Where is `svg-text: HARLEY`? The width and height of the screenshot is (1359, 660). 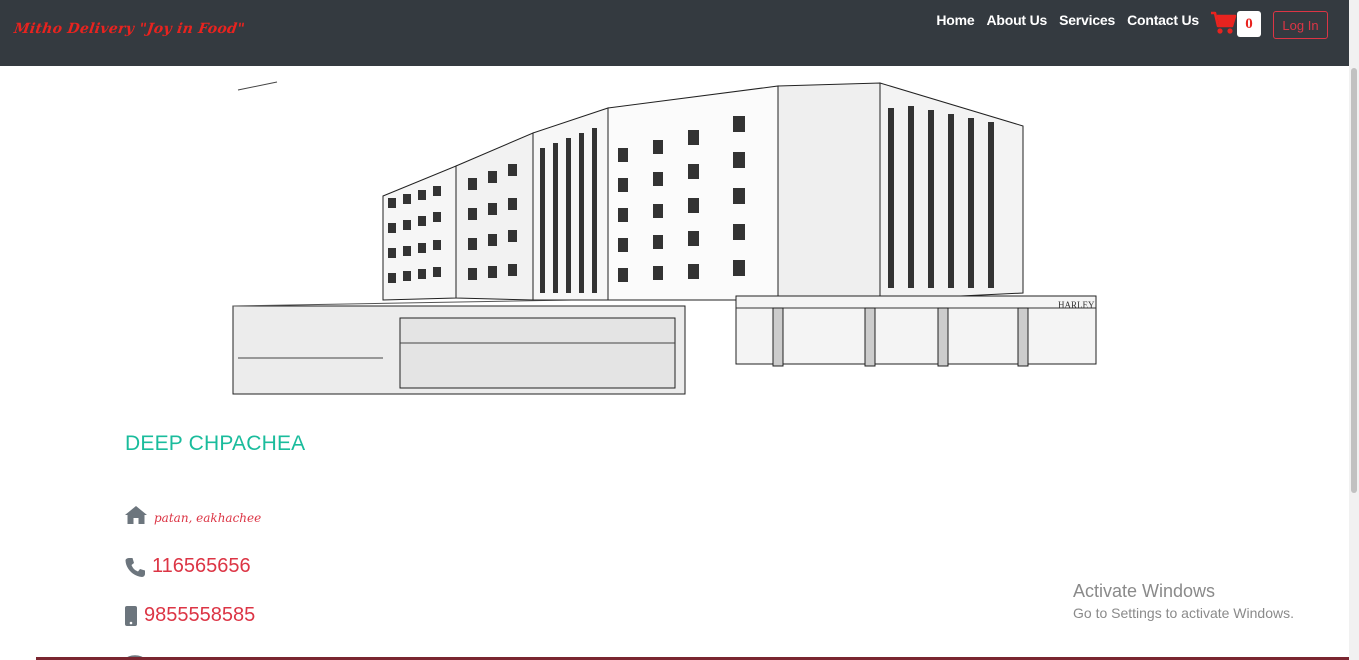 svg-text: HARLEY is located at coordinates (1076, 305).